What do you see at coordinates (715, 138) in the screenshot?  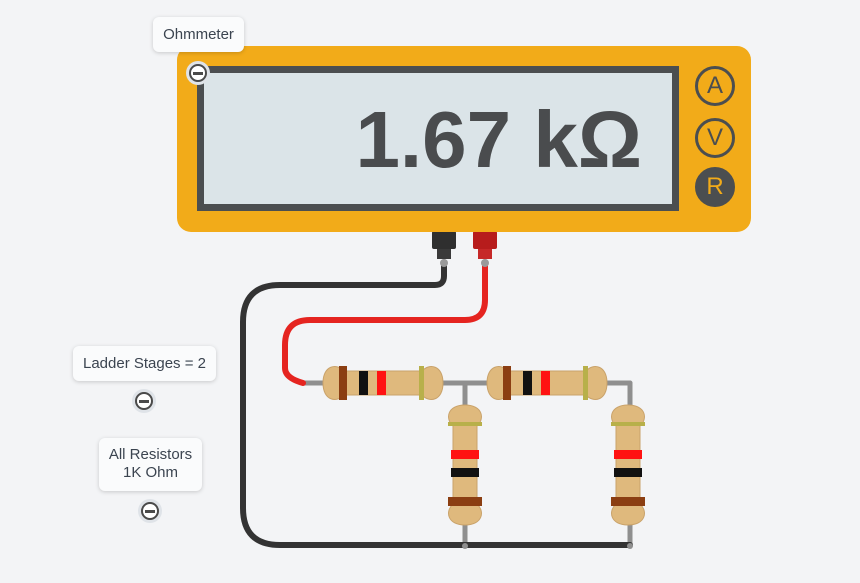 I see `voltmeter-mode-button: V` at bounding box center [715, 138].